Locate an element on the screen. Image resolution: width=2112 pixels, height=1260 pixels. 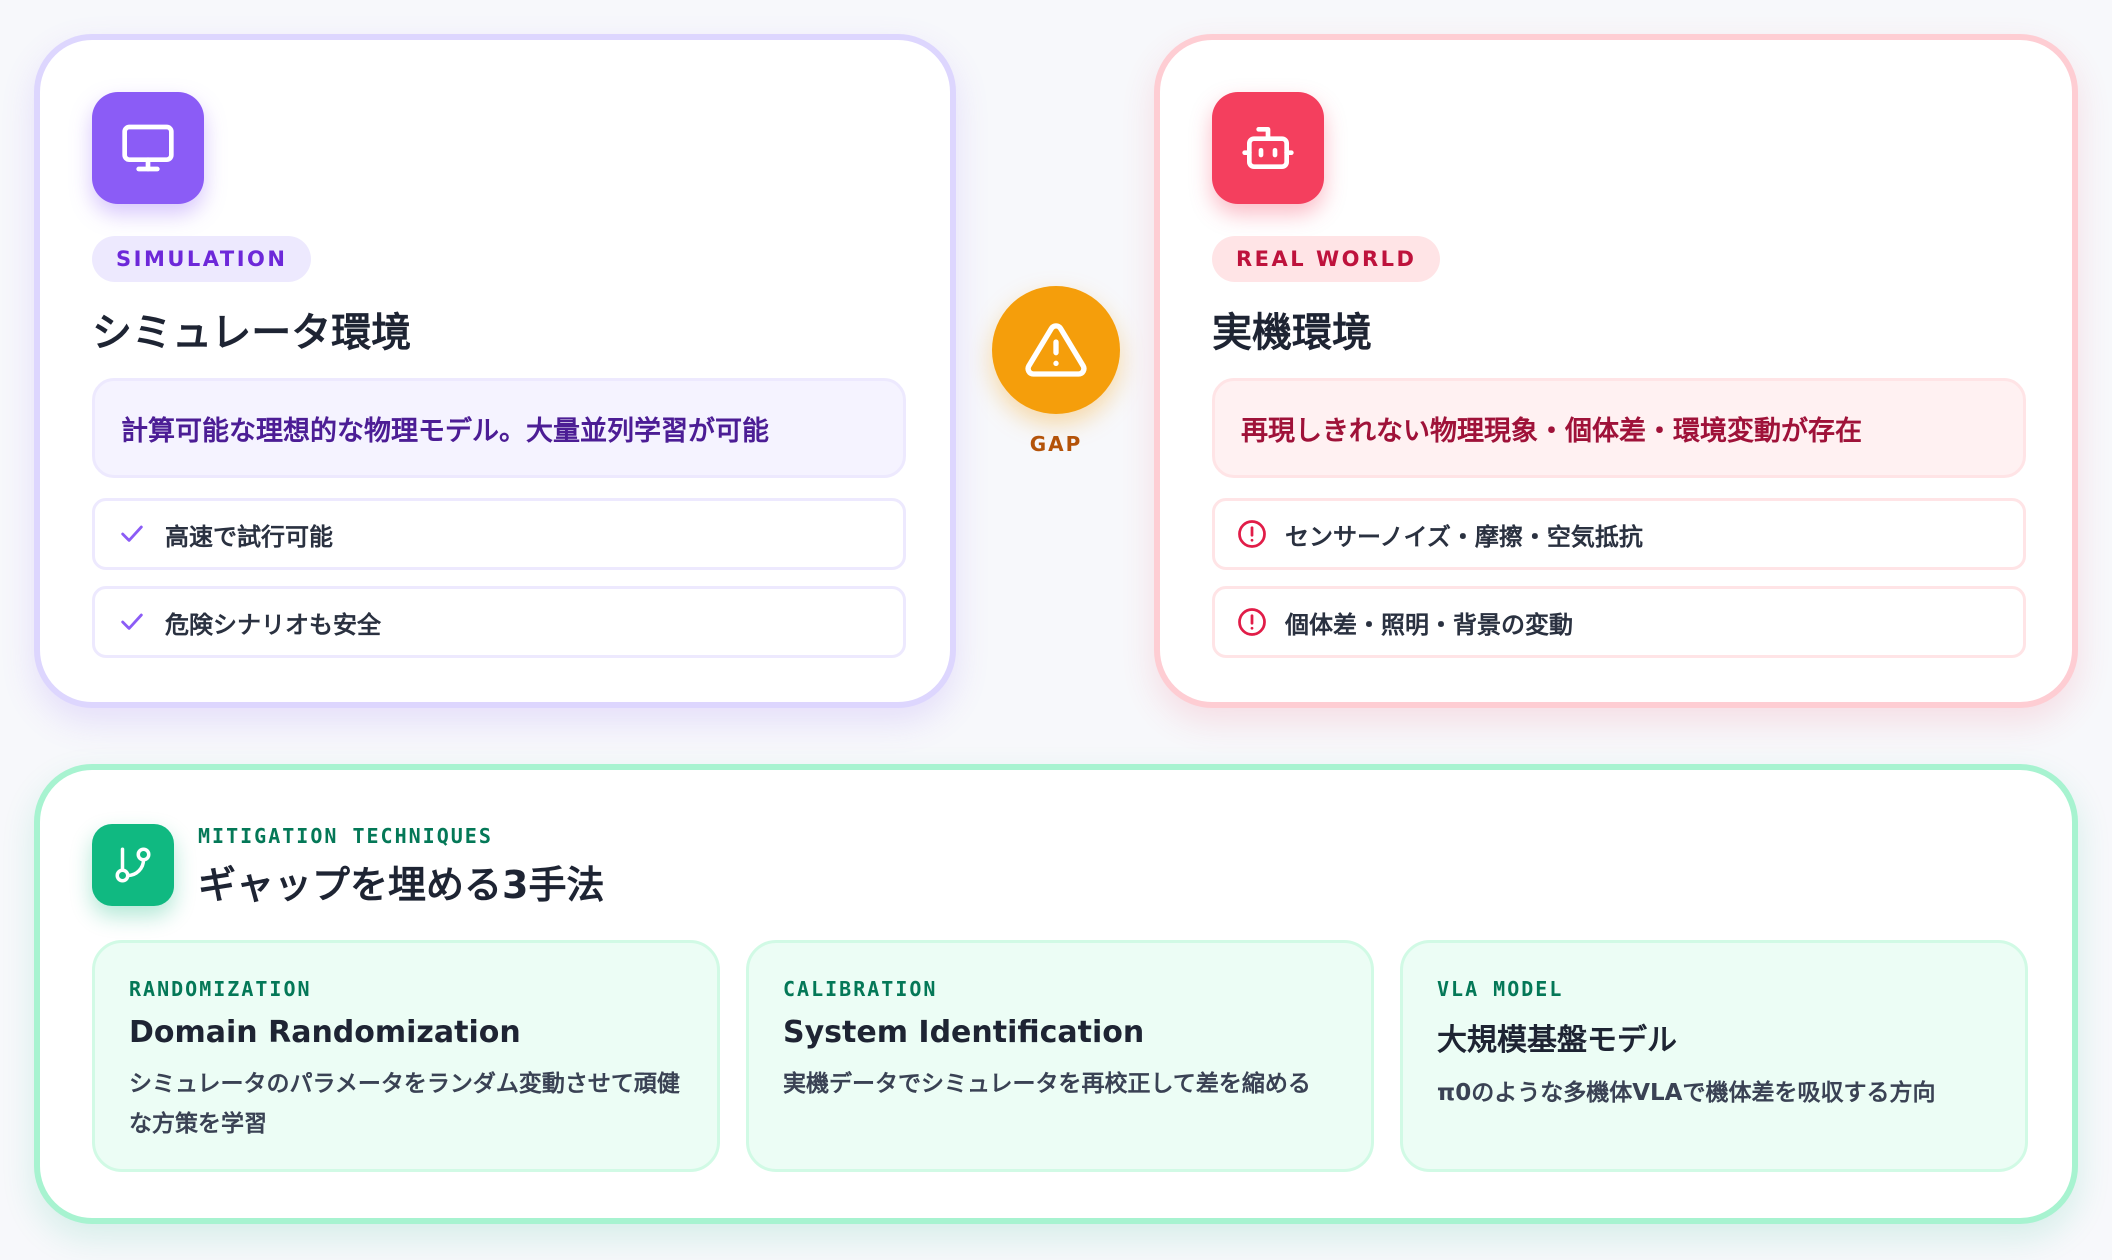
technique-tag: RANDOMIZATION is located at coordinates (220, 989).